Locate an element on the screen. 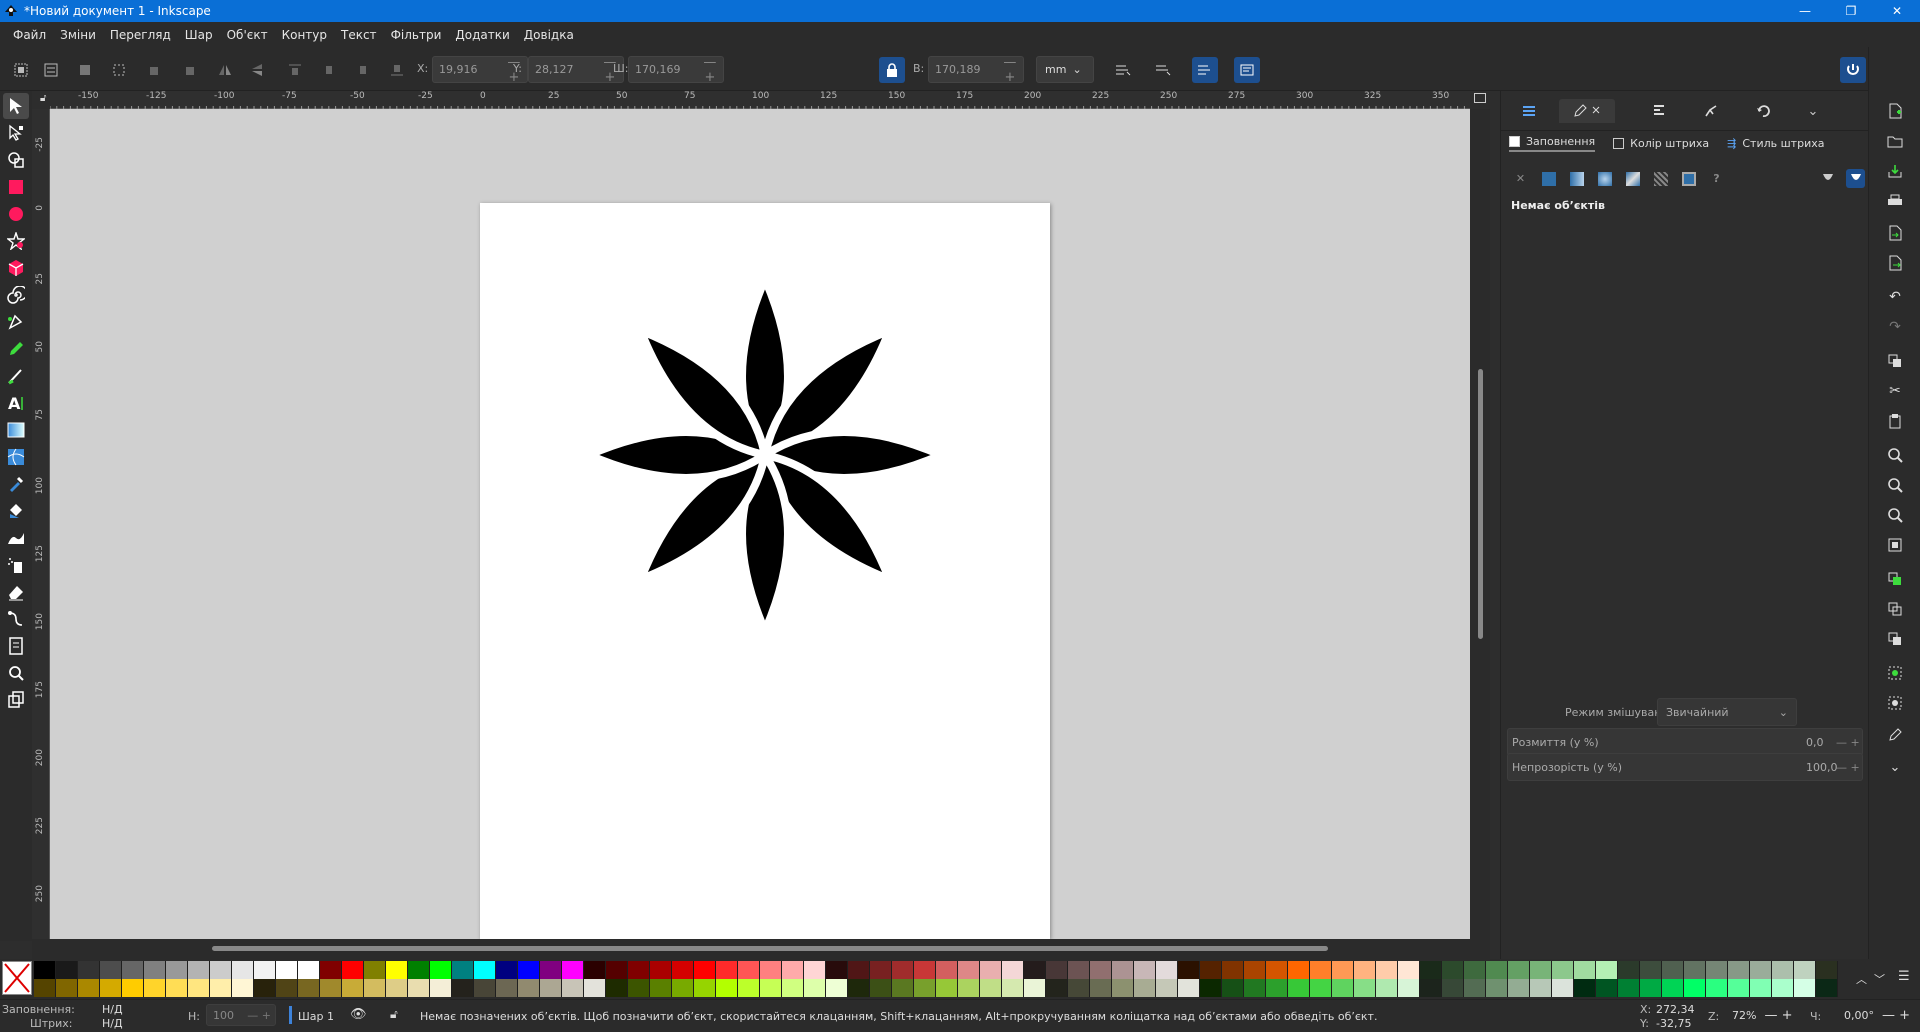 The image size is (1920, 1032). menu-help: Довідка is located at coordinates (549, 35).